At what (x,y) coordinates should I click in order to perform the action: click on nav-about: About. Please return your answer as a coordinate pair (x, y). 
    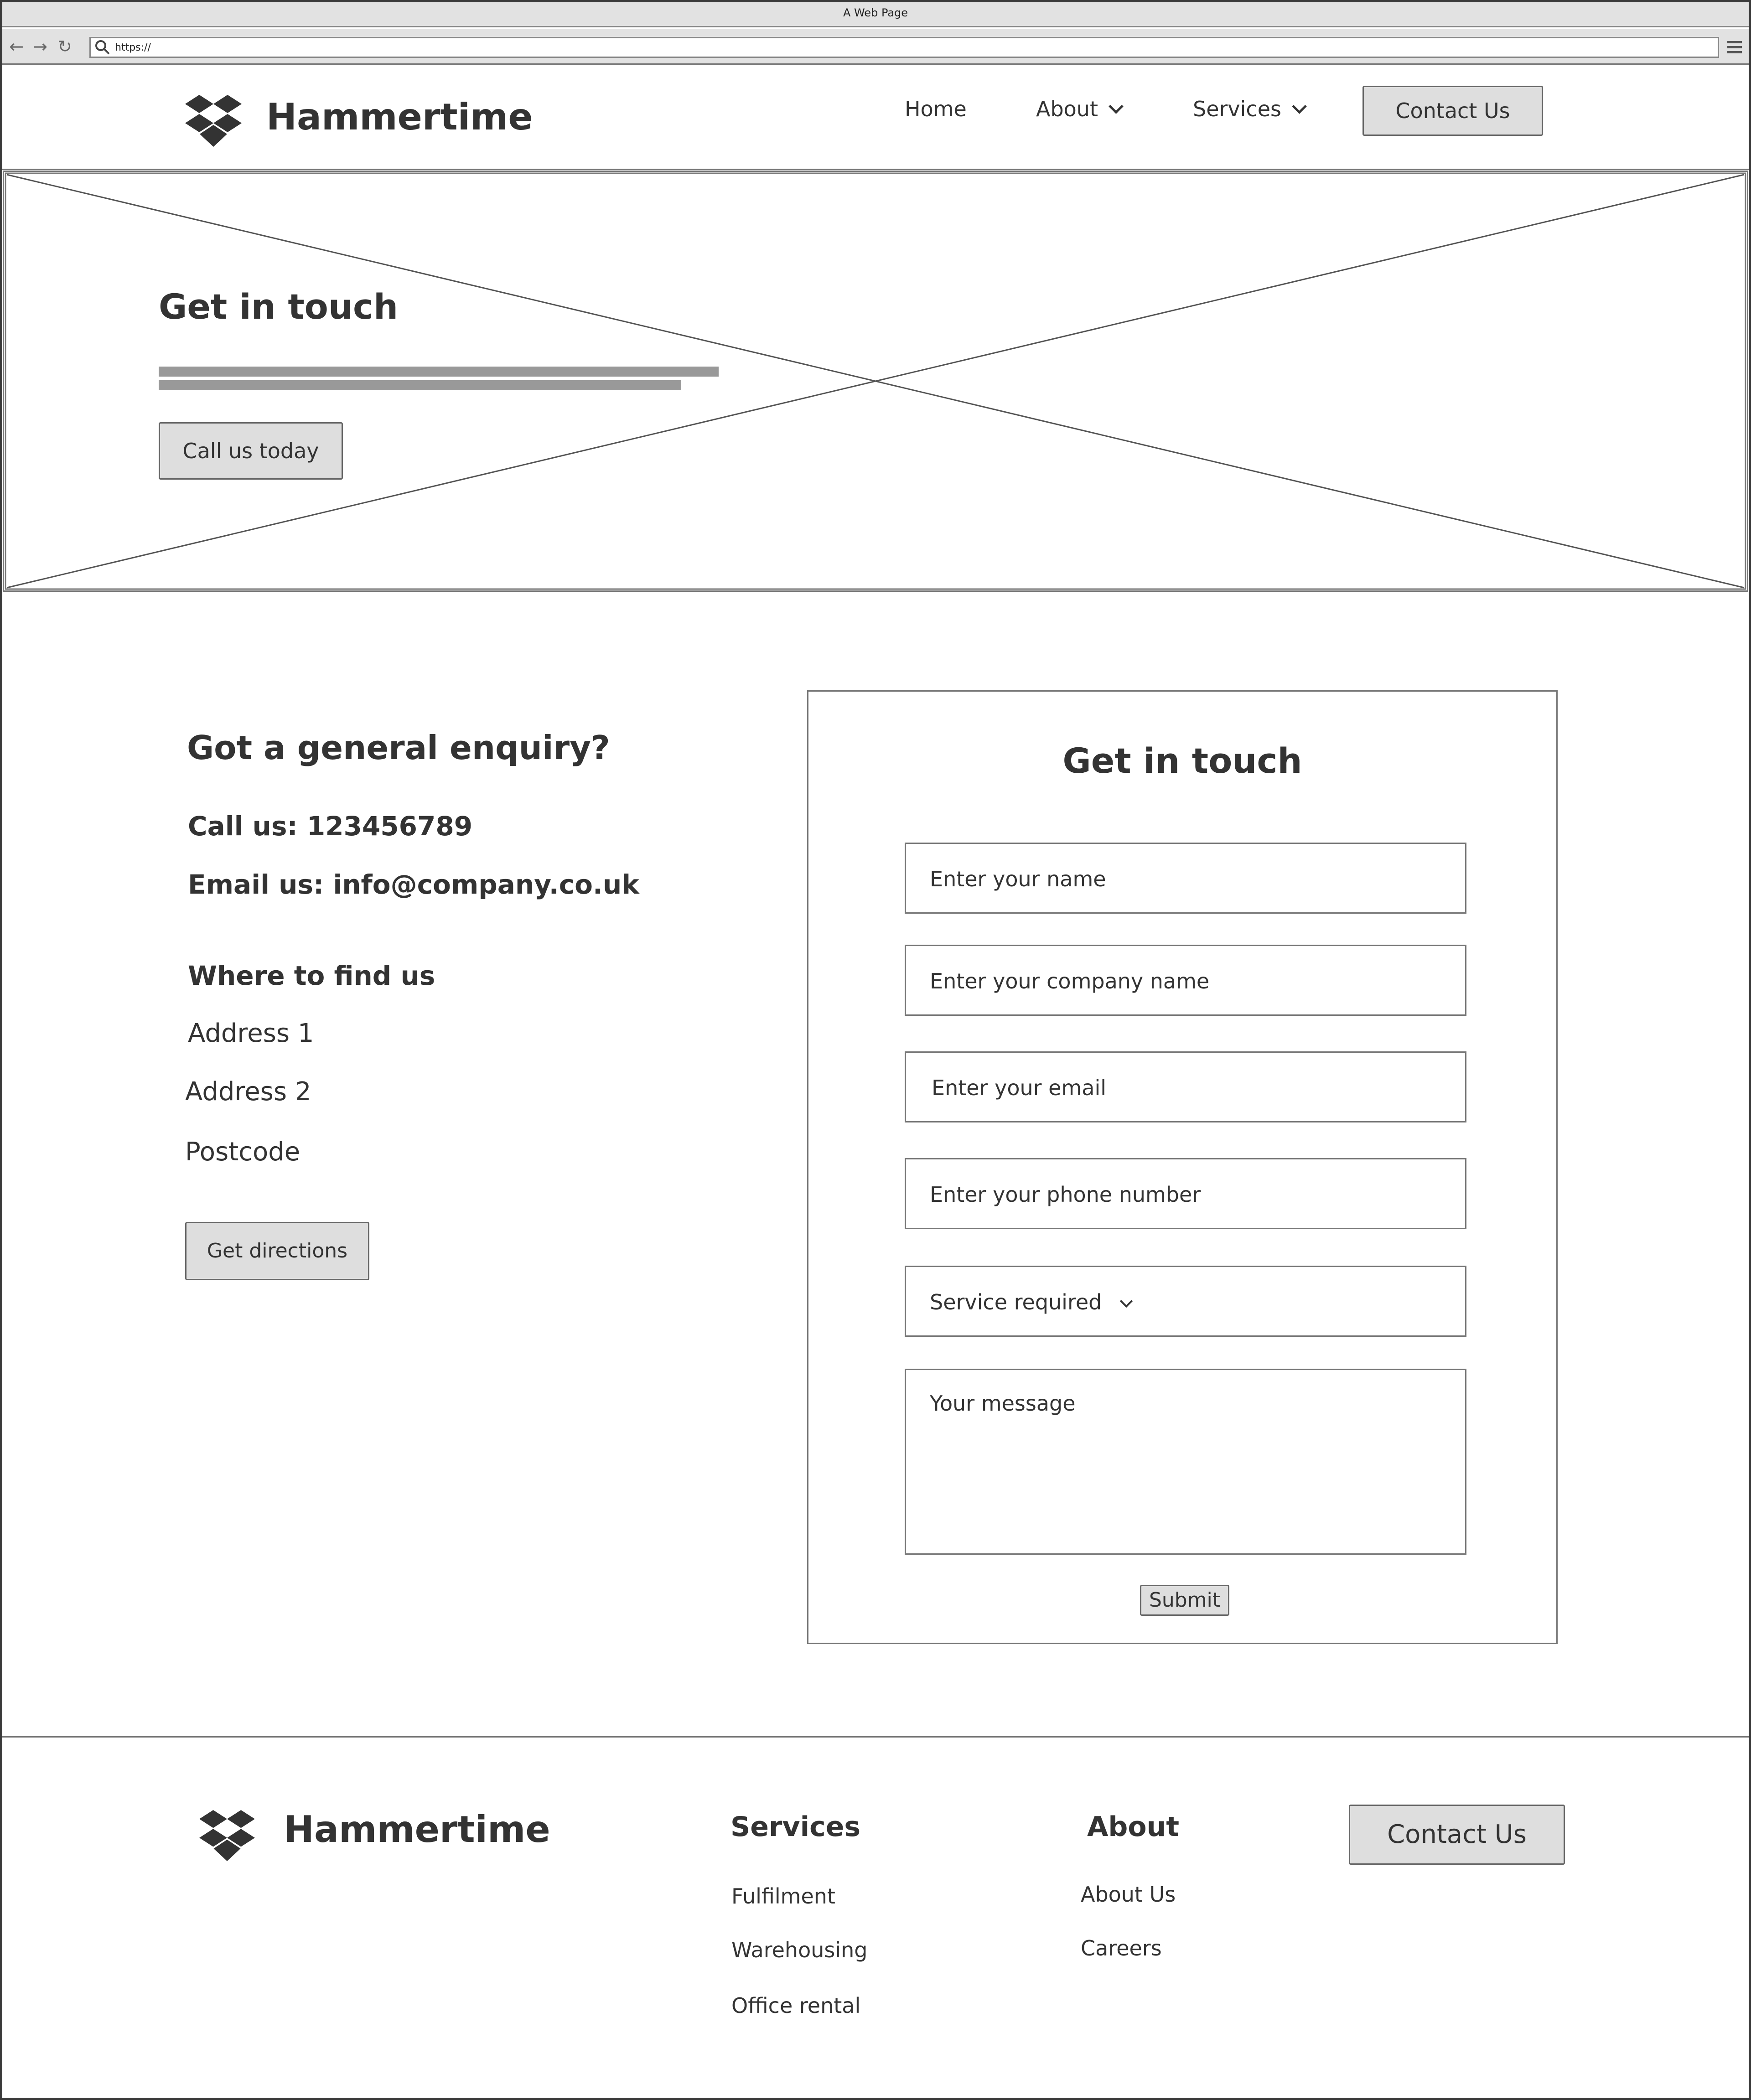
    Looking at the image, I should click on (1080, 109).